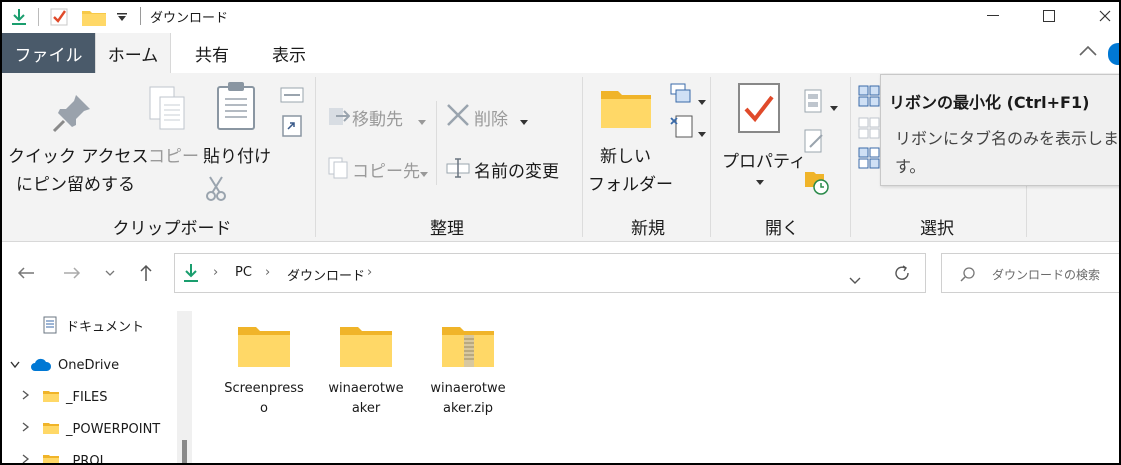 This screenshot has width=1121, height=465. What do you see at coordinates (243, 272) in the screenshot?
I see `breadcrumb-pc: PC` at bounding box center [243, 272].